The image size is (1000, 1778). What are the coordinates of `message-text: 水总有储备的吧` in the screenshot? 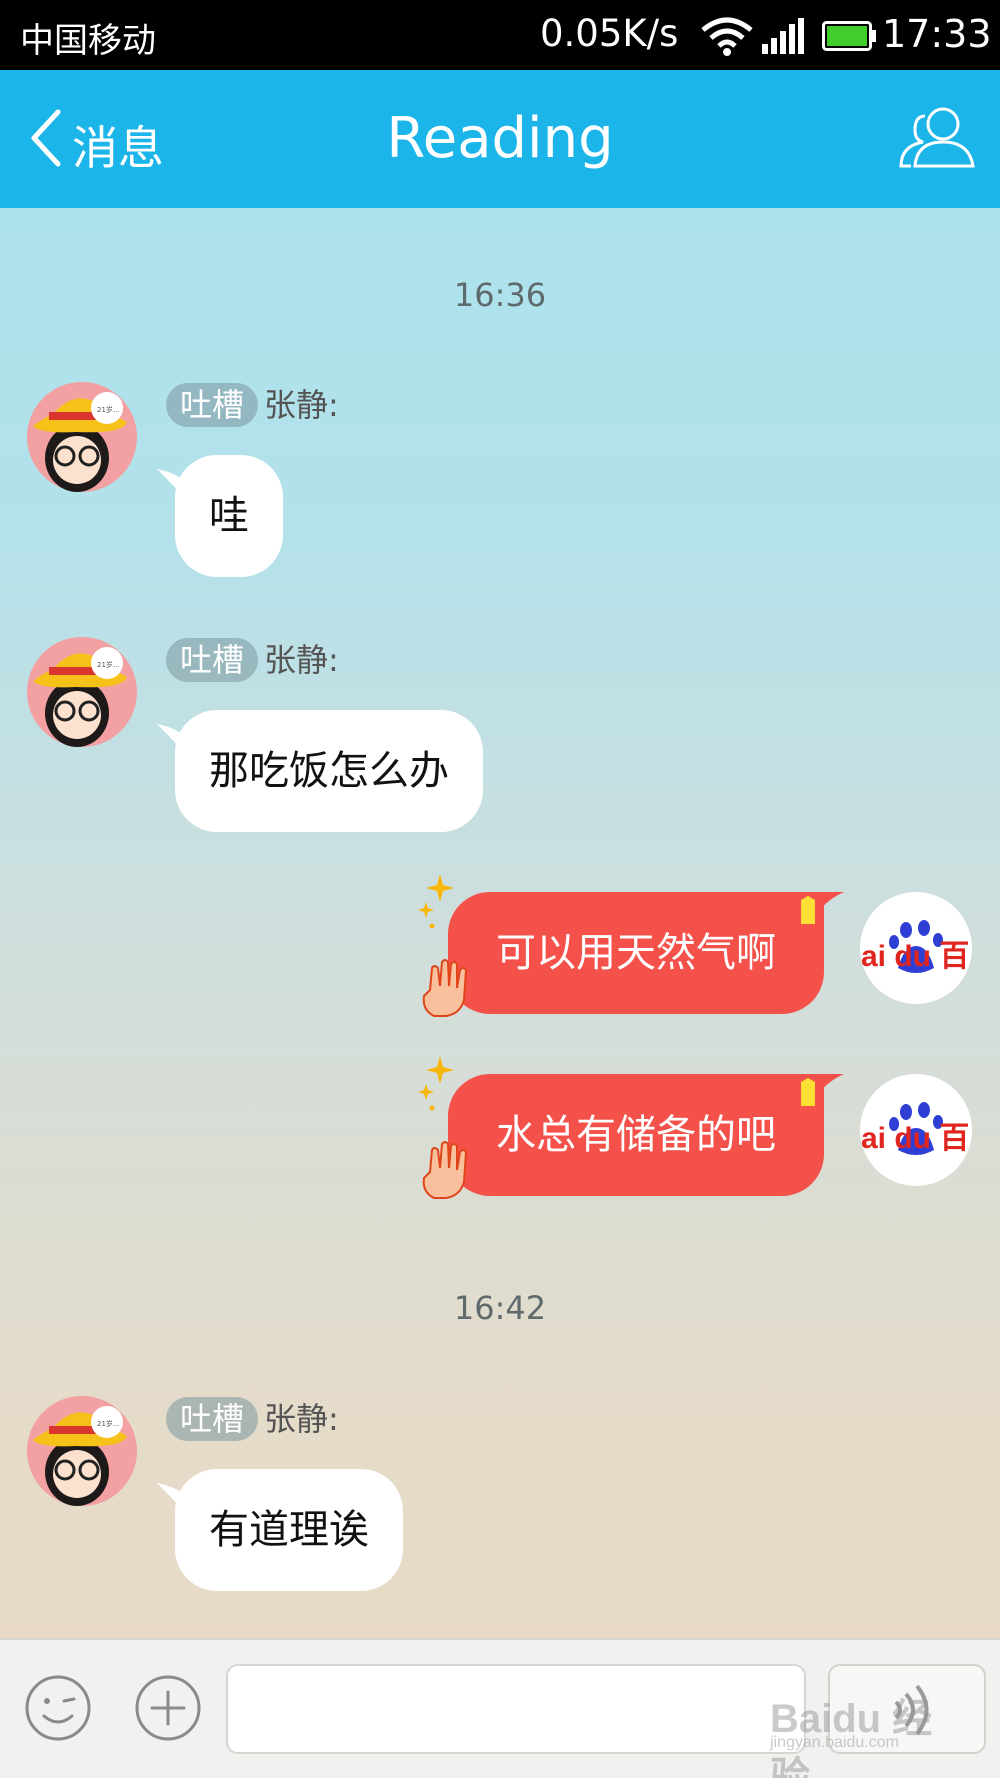 It's located at (636, 1135).